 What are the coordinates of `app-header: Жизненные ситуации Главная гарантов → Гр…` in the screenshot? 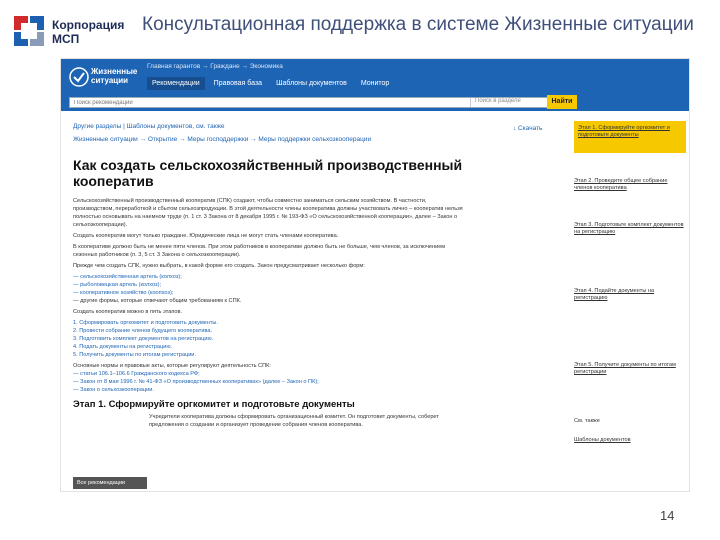 It's located at (375, 85).